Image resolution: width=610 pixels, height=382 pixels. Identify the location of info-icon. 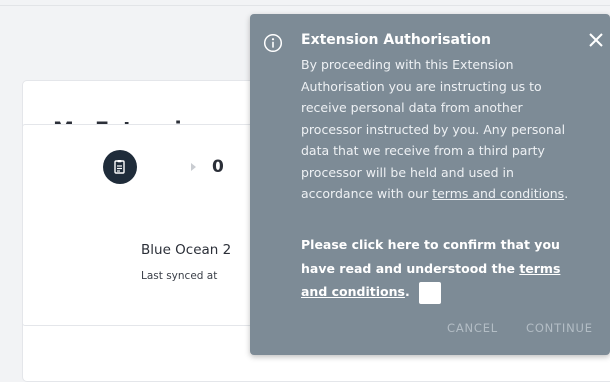
(273, 43).